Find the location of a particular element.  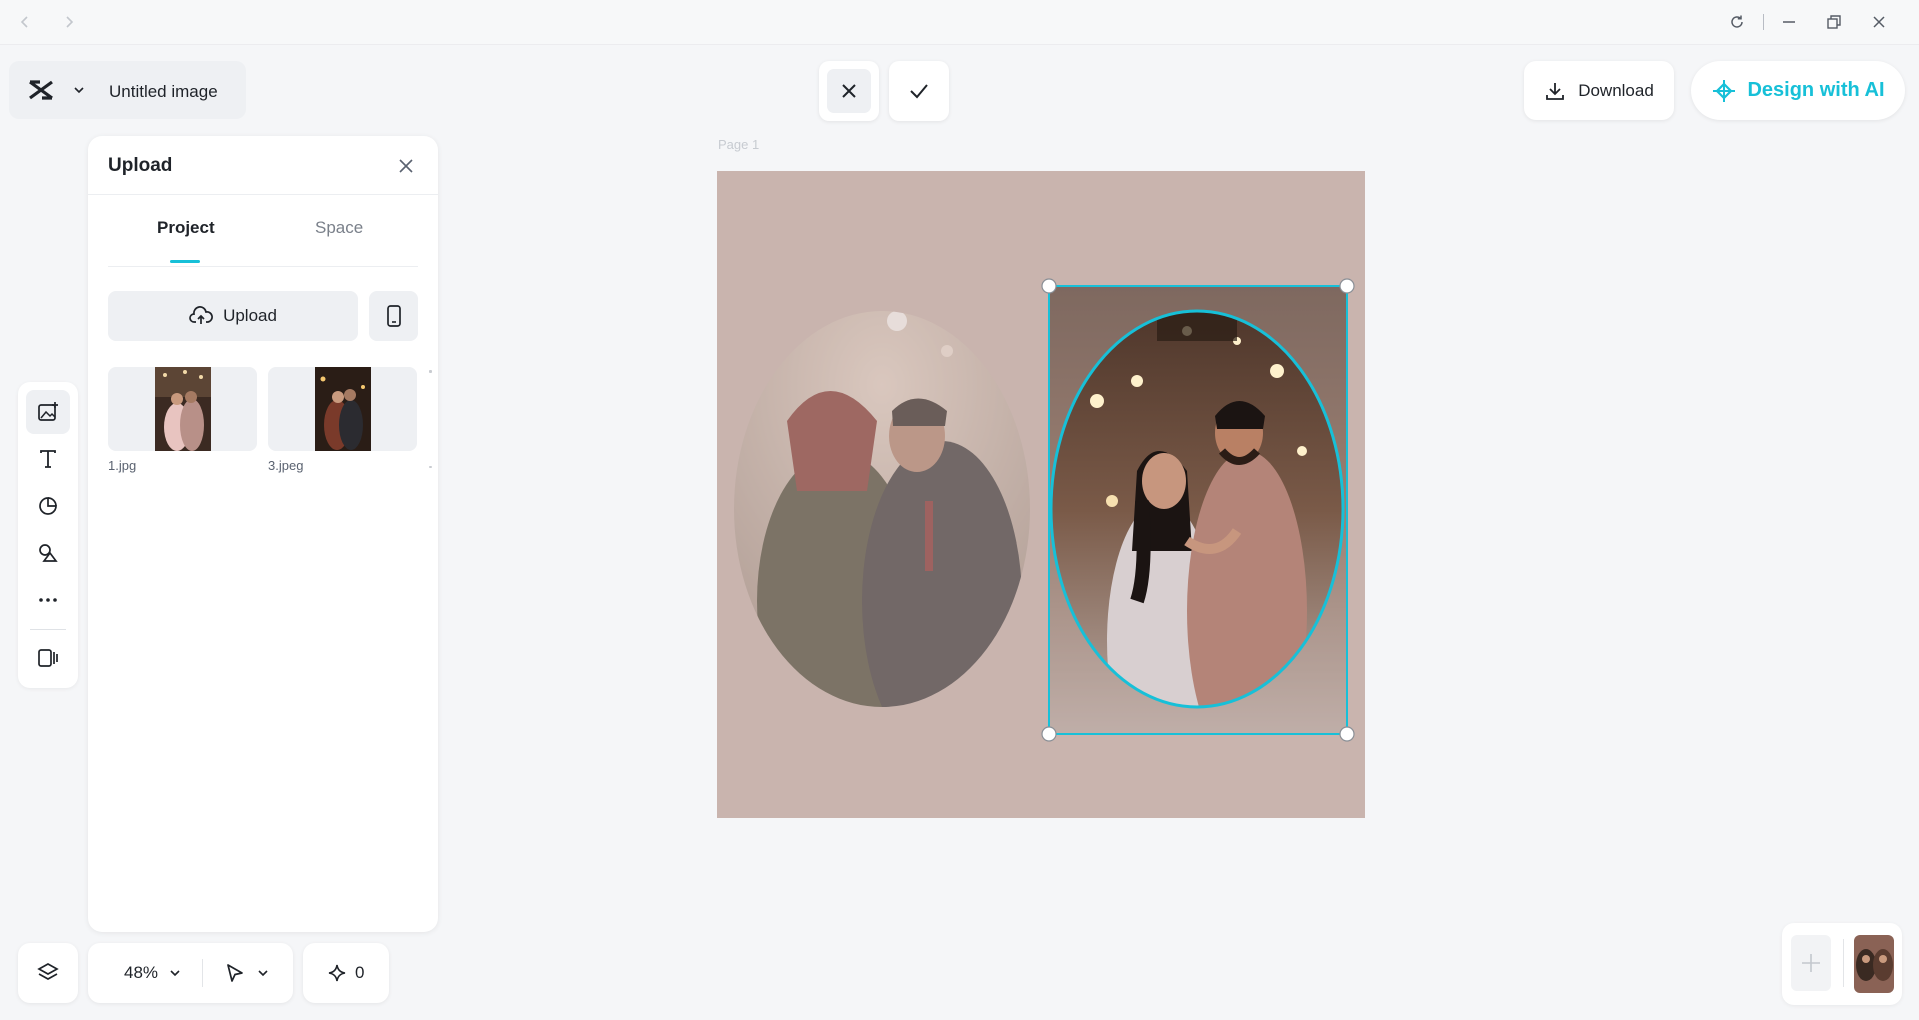

add-page-button is located at coordinates (1811, 963).